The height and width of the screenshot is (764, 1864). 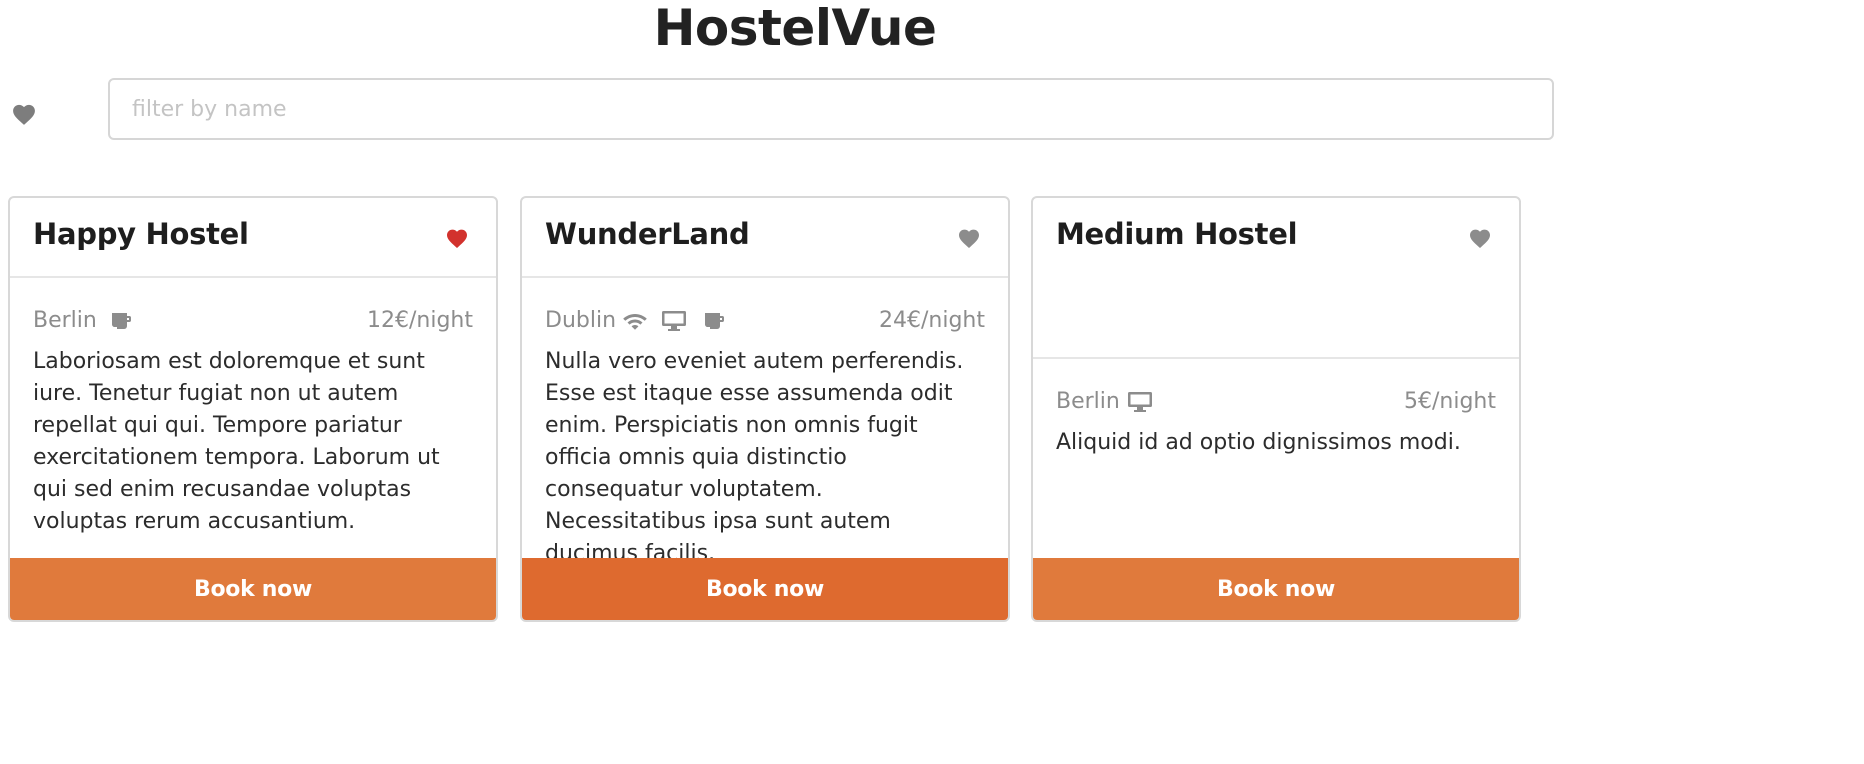 I want to click on hostel-price: 12€/night, so click(x=420, y=320).